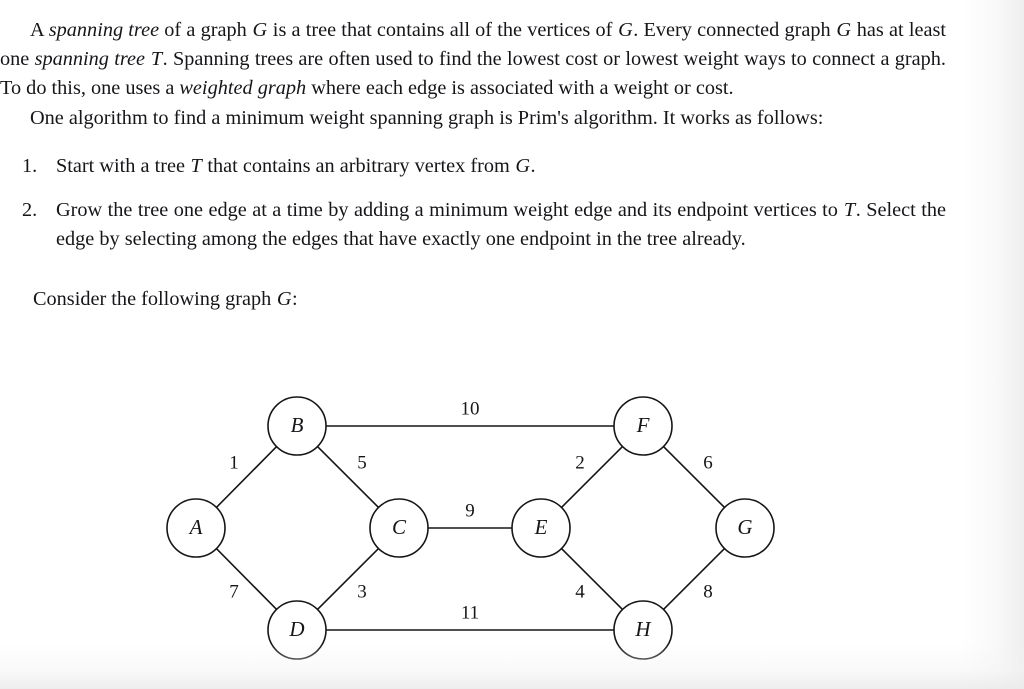  What do you see at coordinates (165, 299) in the screenshot?
I see `paragraph-consider-graph: Consider the following graph G:` at bounding box center [165, 299].